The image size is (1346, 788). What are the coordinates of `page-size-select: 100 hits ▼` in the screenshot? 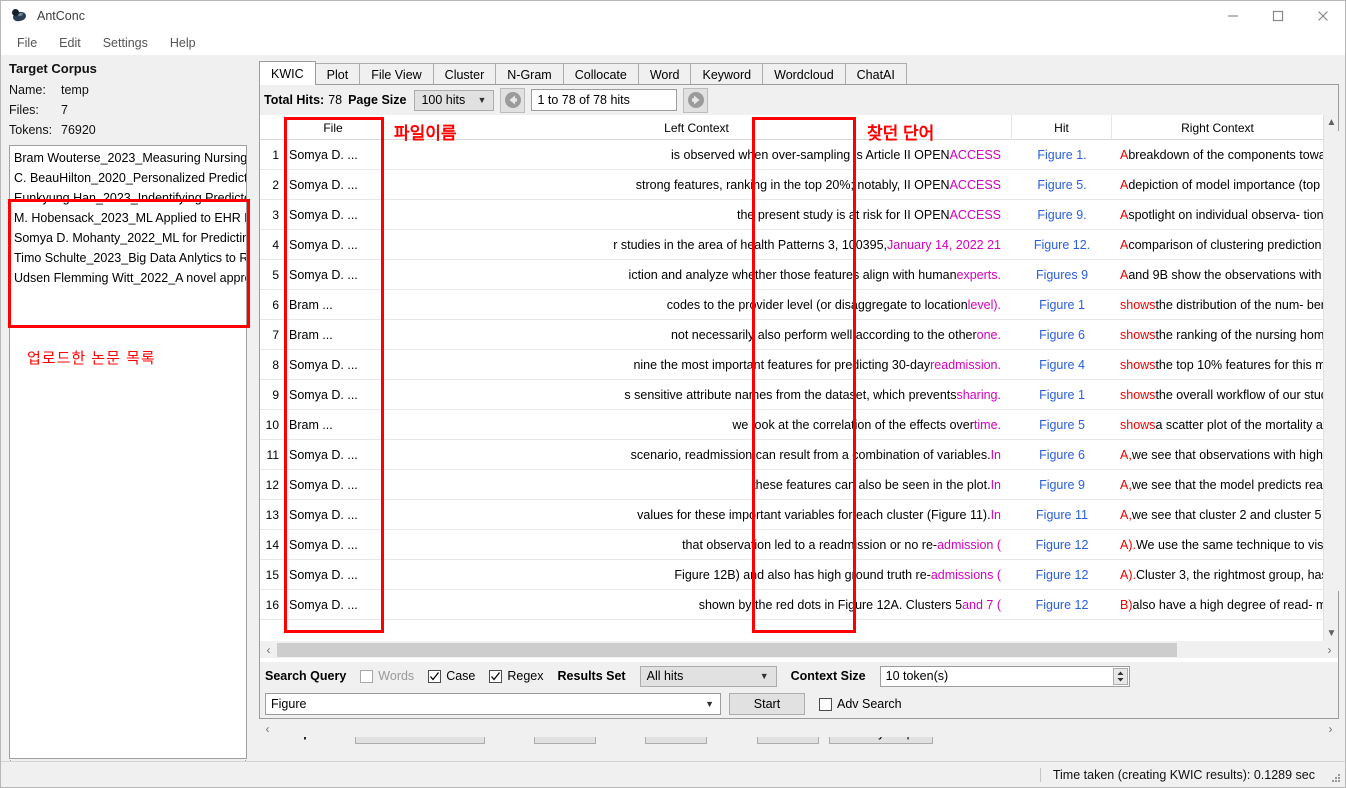 It's located at (454, 100).